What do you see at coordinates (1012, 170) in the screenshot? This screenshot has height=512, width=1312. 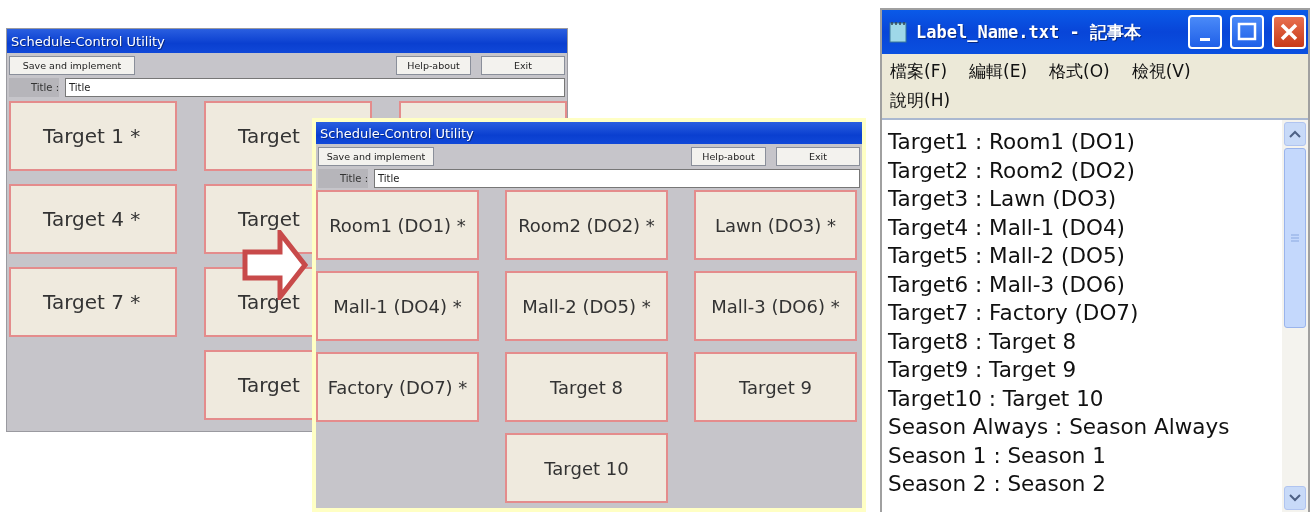 I see `text-line: Target2 : Room2 (DO2)` at bounding box center [1012, 170].